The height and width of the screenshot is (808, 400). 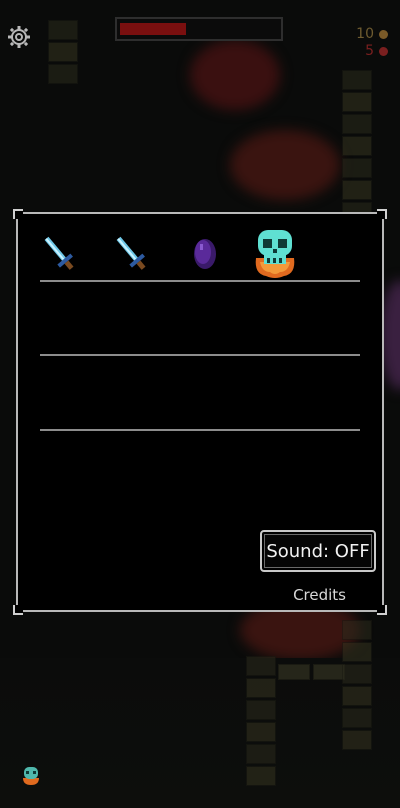 What do you see at coordinates (383, 51) in the screenshot?
I see `gem-icon` at bounding box center [383, 51].